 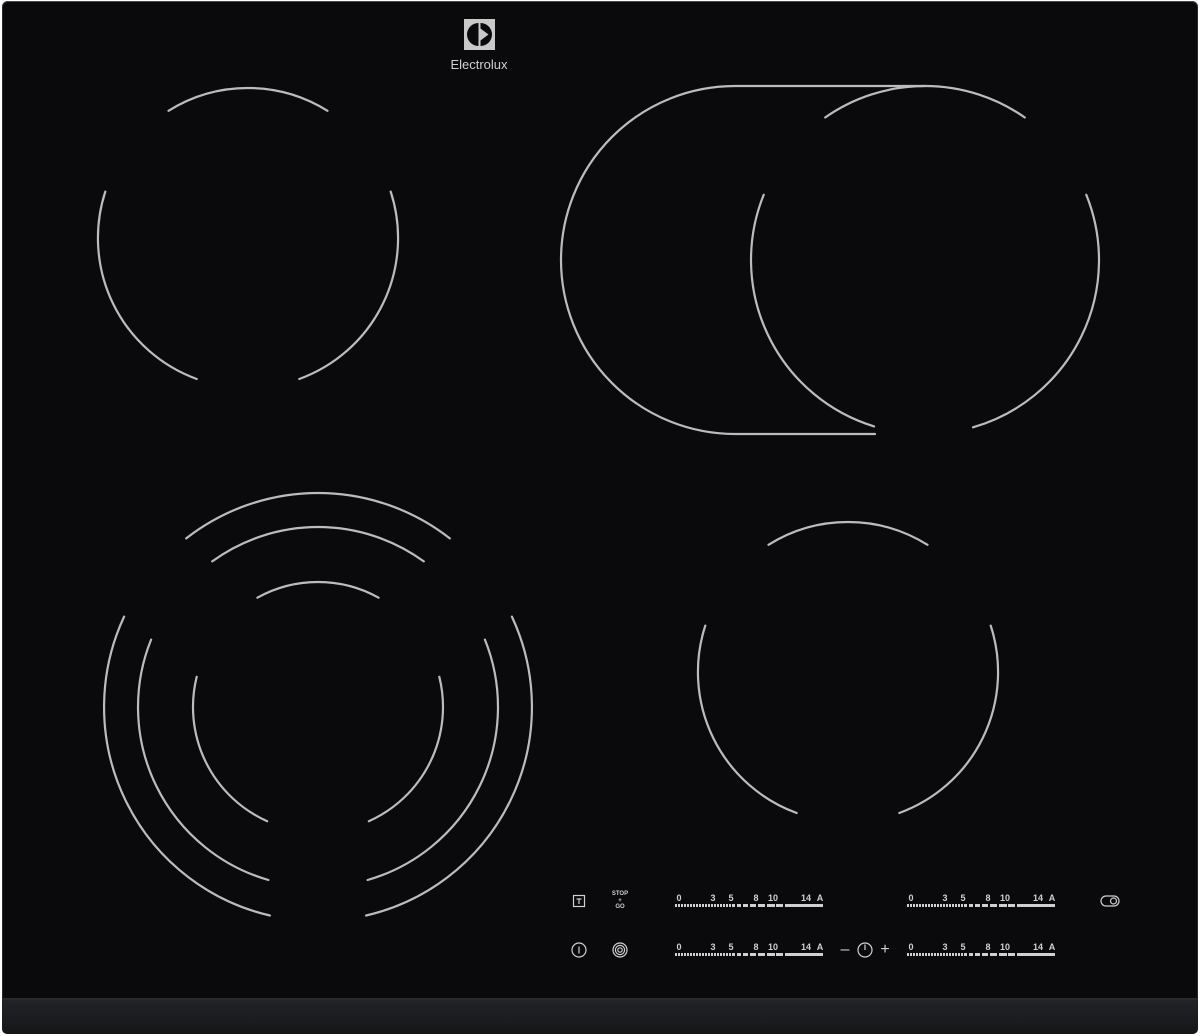 I want to click on power-slider-front-left: 0 3 5 8 10 14 A, so click(x=749, y=950).